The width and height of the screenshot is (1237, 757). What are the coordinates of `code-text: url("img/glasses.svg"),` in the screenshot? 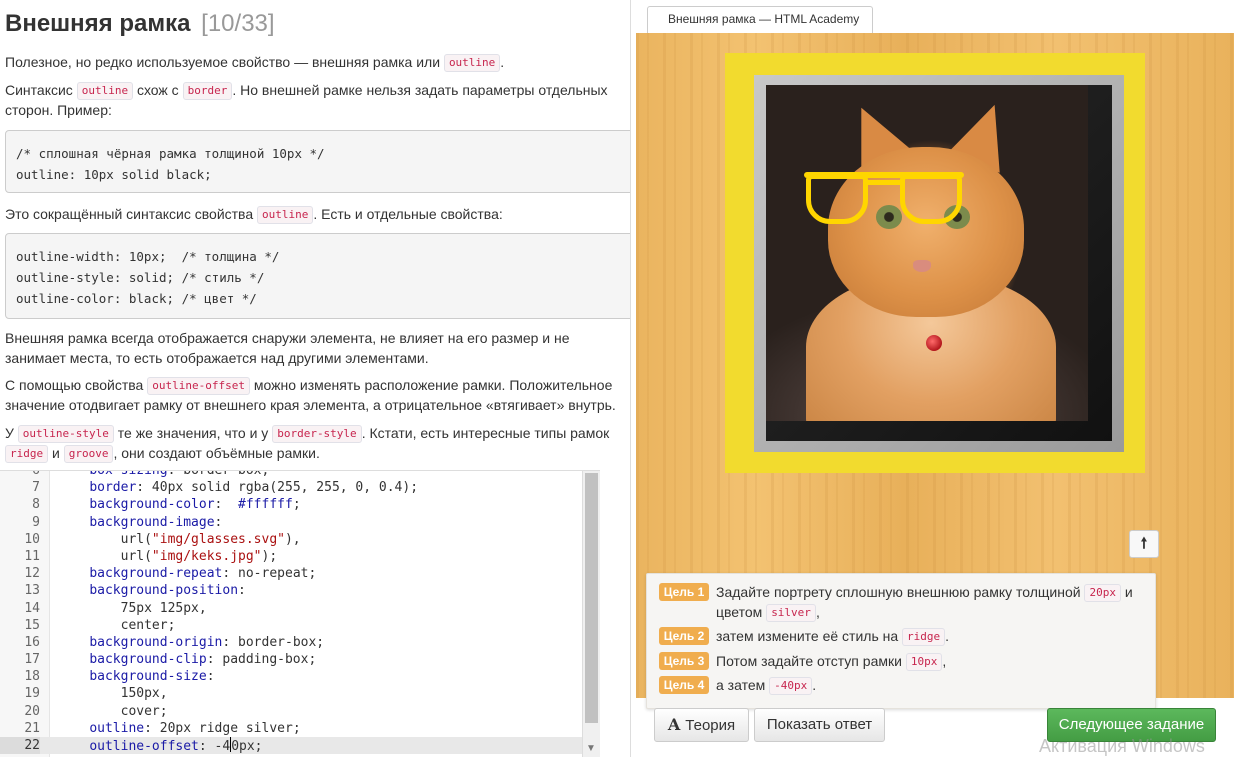 It's located at (179, 539).